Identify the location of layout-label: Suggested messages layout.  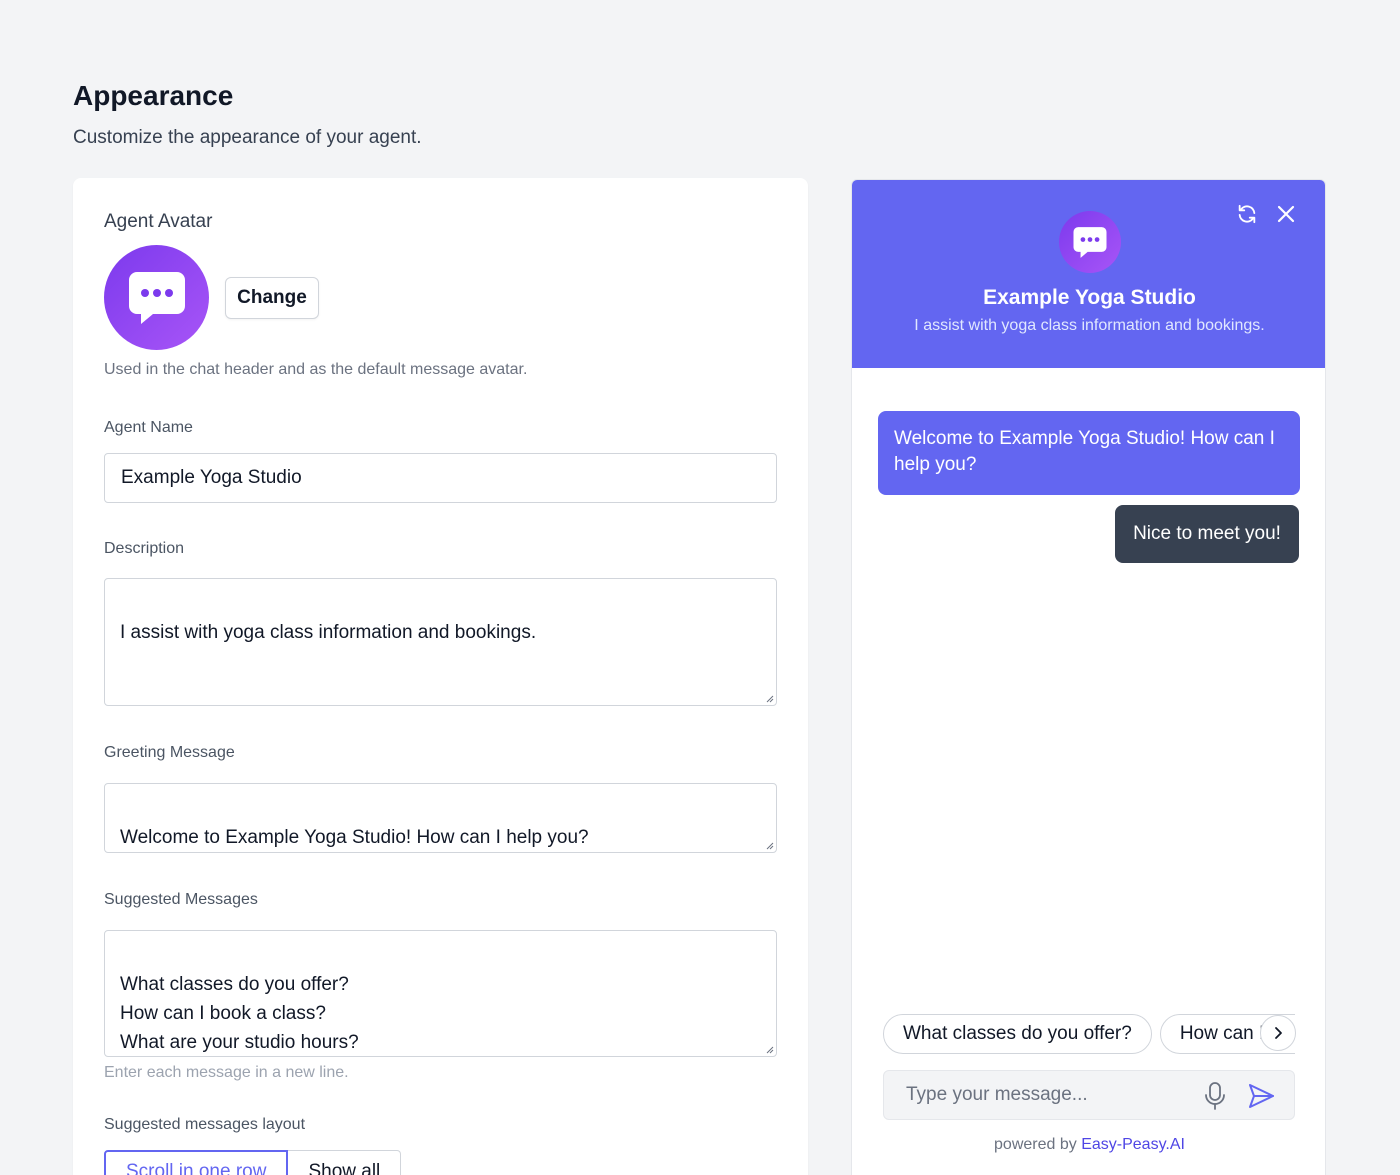
(205, 1124).